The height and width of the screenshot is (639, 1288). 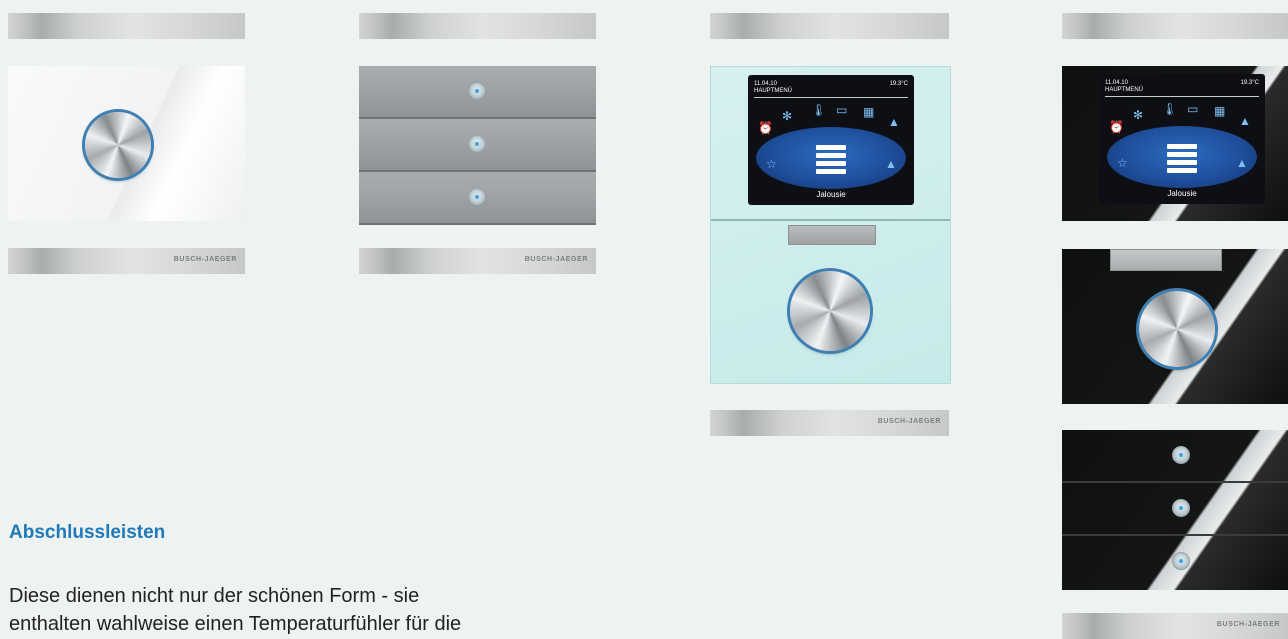 What do you see at coordinates (87, 532) in the screenshot?
I see `section-heading: Abschlussleisten` at bounding box center [87, 532].